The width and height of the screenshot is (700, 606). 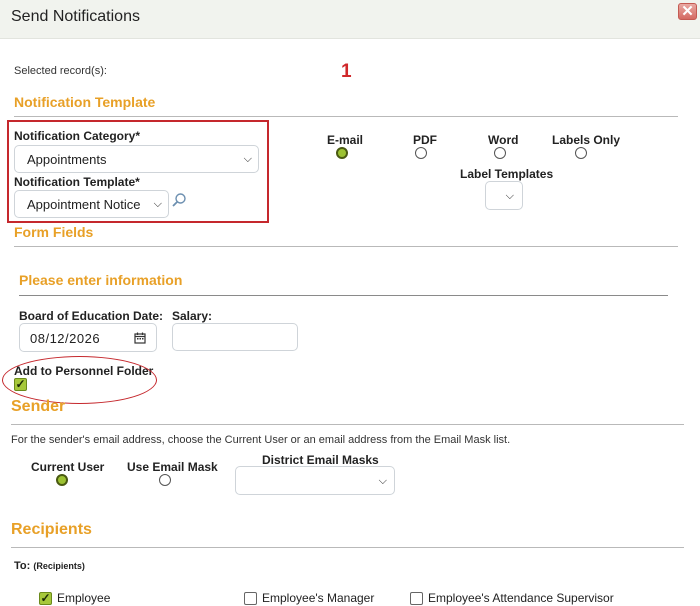 What do you see at coordinates (581, 153) in the screenshot?
I see `delivery-labels-only-radio` at bounding box center [581, 153].